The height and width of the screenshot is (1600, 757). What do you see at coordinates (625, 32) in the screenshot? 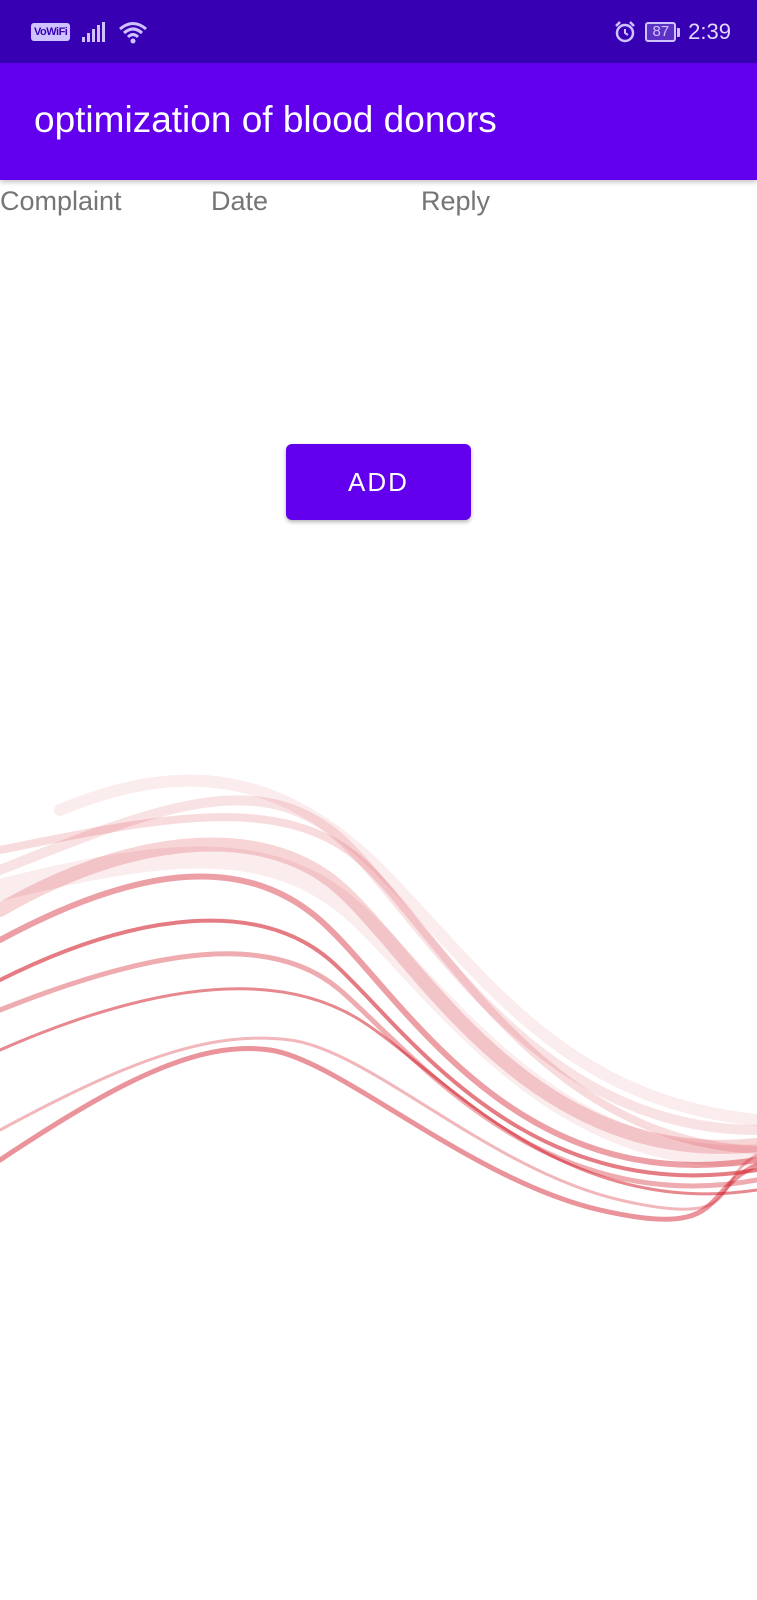
I see `alarm-icon` at bounding box center [625, 32].